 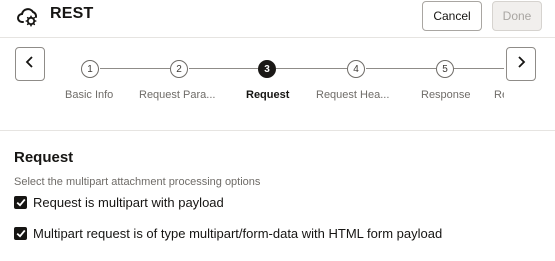 I want to click on step-number: 2, so click(x=179, y=69).